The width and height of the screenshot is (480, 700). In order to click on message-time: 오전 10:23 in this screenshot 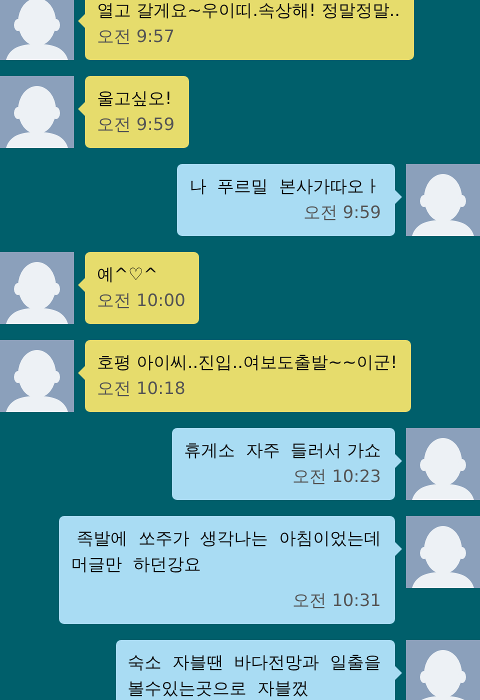, I will do `click(336, 477)`.